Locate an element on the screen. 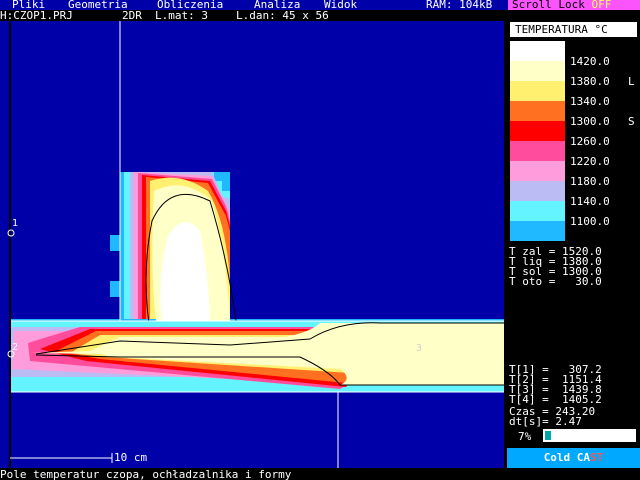 This screenshot has width=640, height=480. legend-value-1140: 1140.0 is located at coordinates (590, 201).